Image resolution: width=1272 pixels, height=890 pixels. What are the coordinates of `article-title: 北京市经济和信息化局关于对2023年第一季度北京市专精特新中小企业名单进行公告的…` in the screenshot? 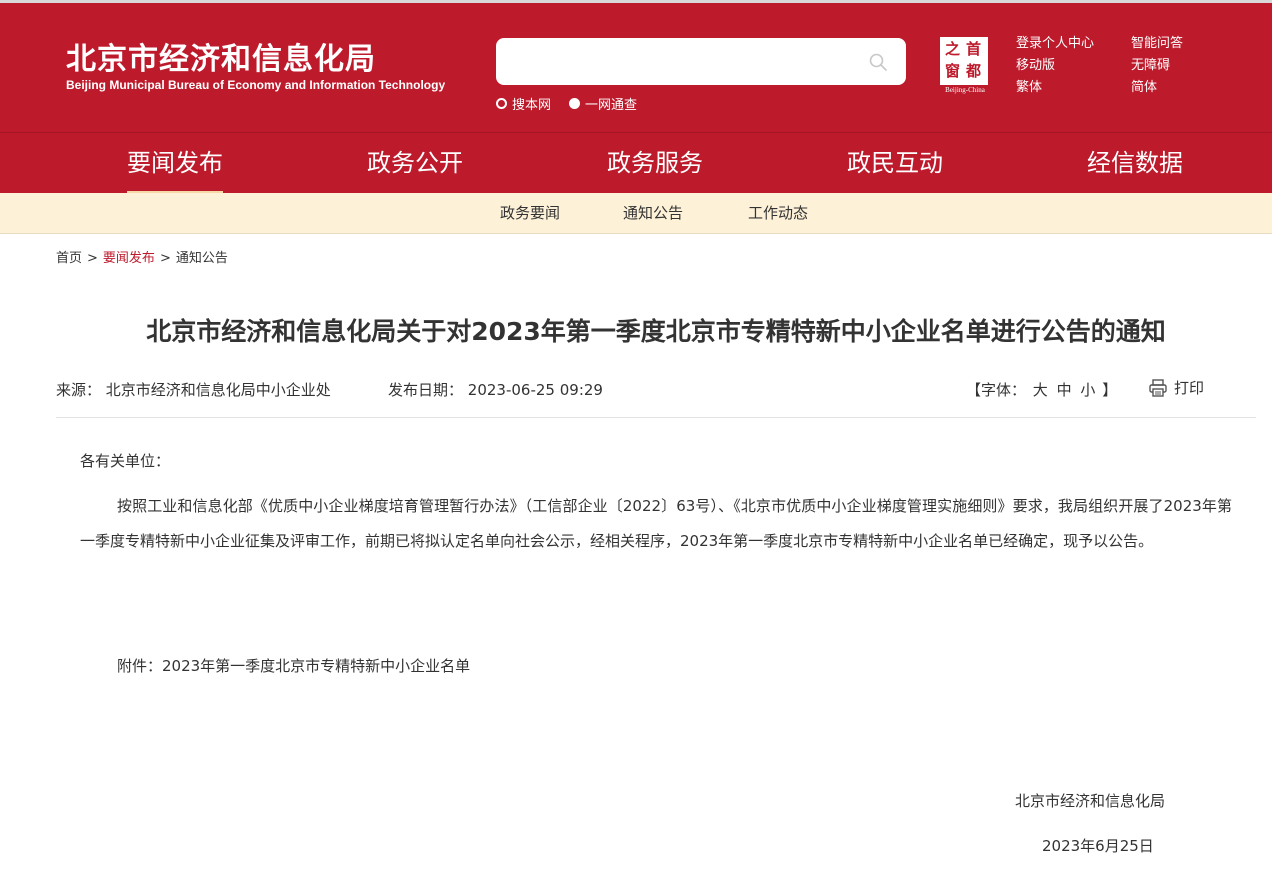 It's located at (656, 331).